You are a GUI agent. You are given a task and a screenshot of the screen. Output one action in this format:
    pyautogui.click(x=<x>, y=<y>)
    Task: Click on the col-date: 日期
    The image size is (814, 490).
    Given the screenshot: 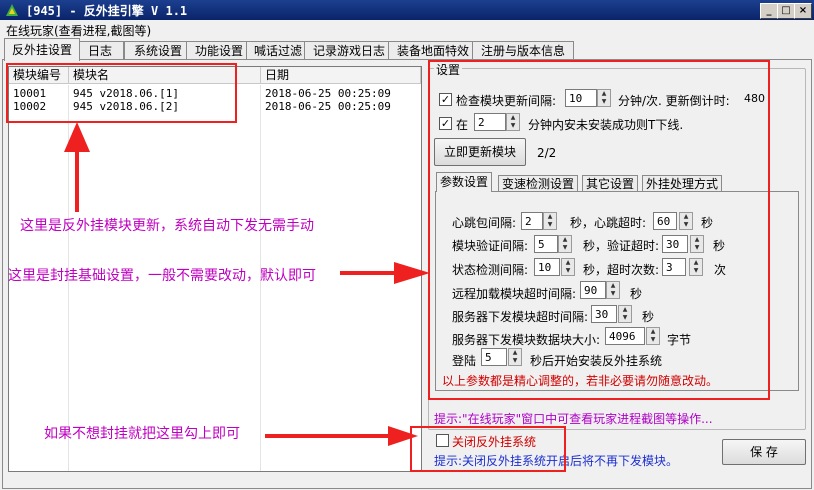 What is the action you would take?
    pyautogui.click(x=341, y=75)
    